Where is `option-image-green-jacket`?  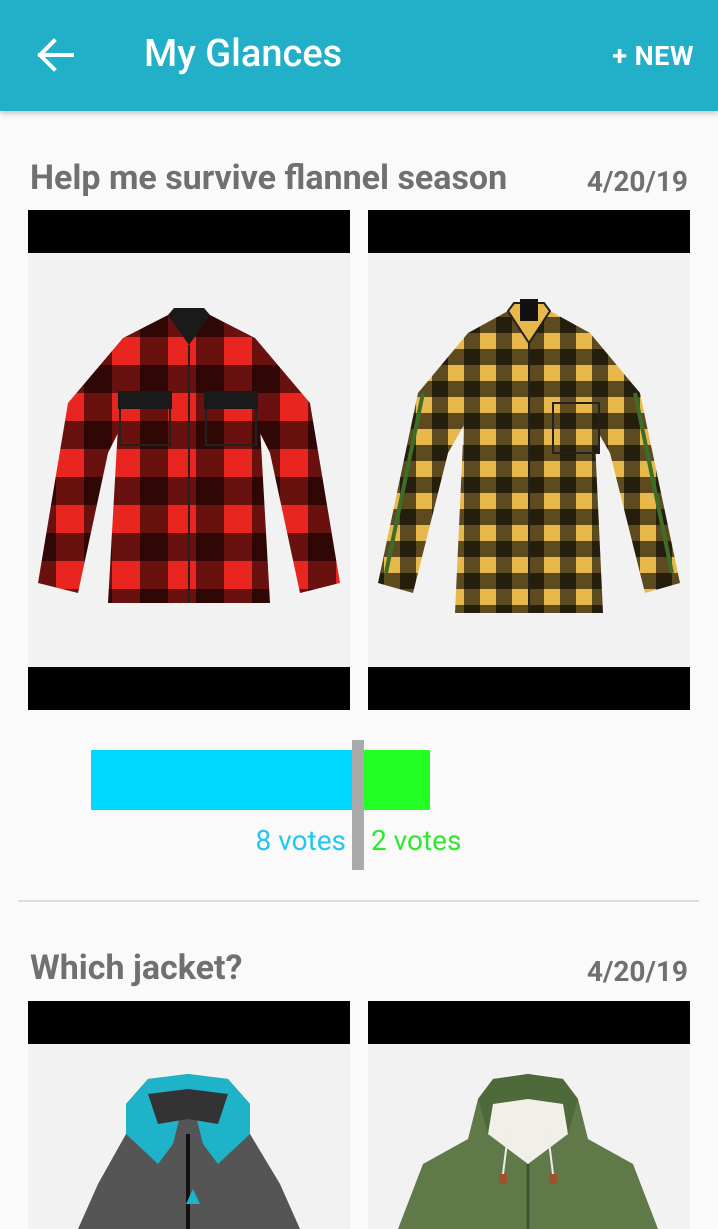
option-image-green-jacket is located at coordinates (529, 1115).